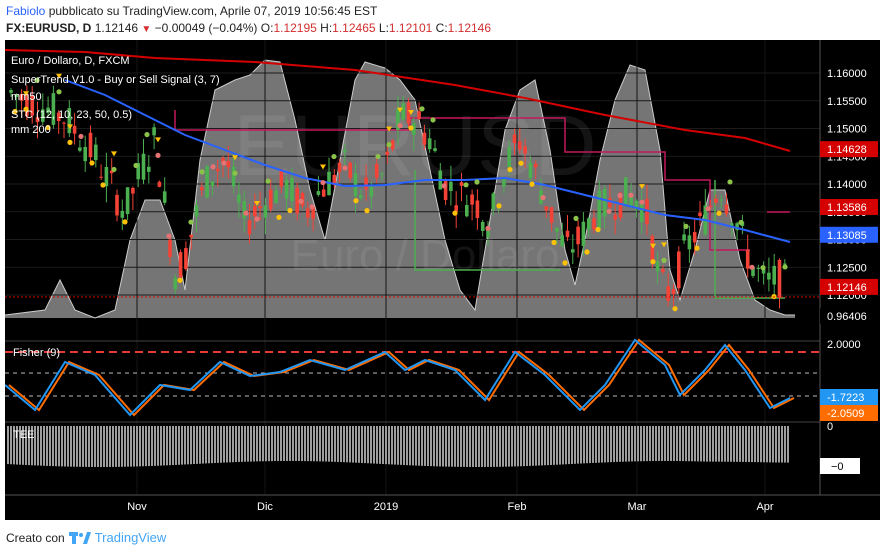 Image resolution: width=885 pixels, height=555 pixels. What do you see at coordinates (31, 130) in the screenshot?
I see `legend-mm200: mm 200` at bounding box center [31, 130].